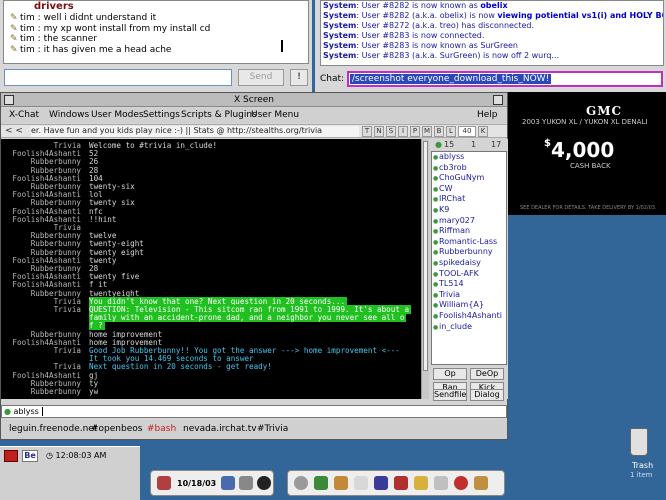  Describe the element at coordinates (91, 49) in the screenshot. I see `chat-line: ✎ tim : it has given me a head ache` at that location.